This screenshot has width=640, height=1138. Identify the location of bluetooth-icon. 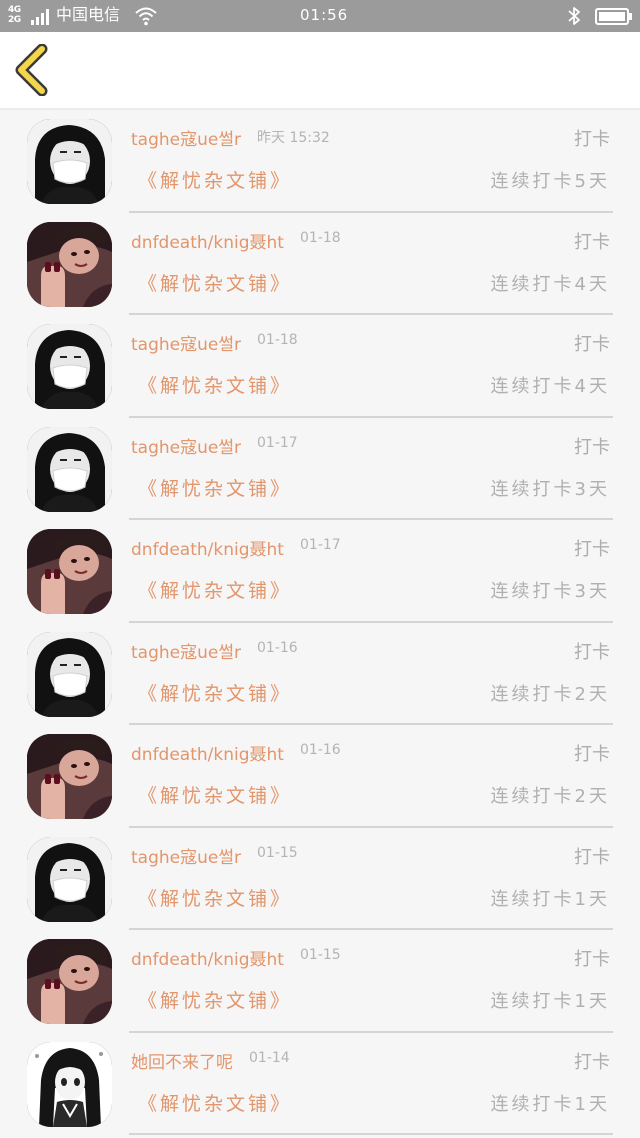
(574, 16).